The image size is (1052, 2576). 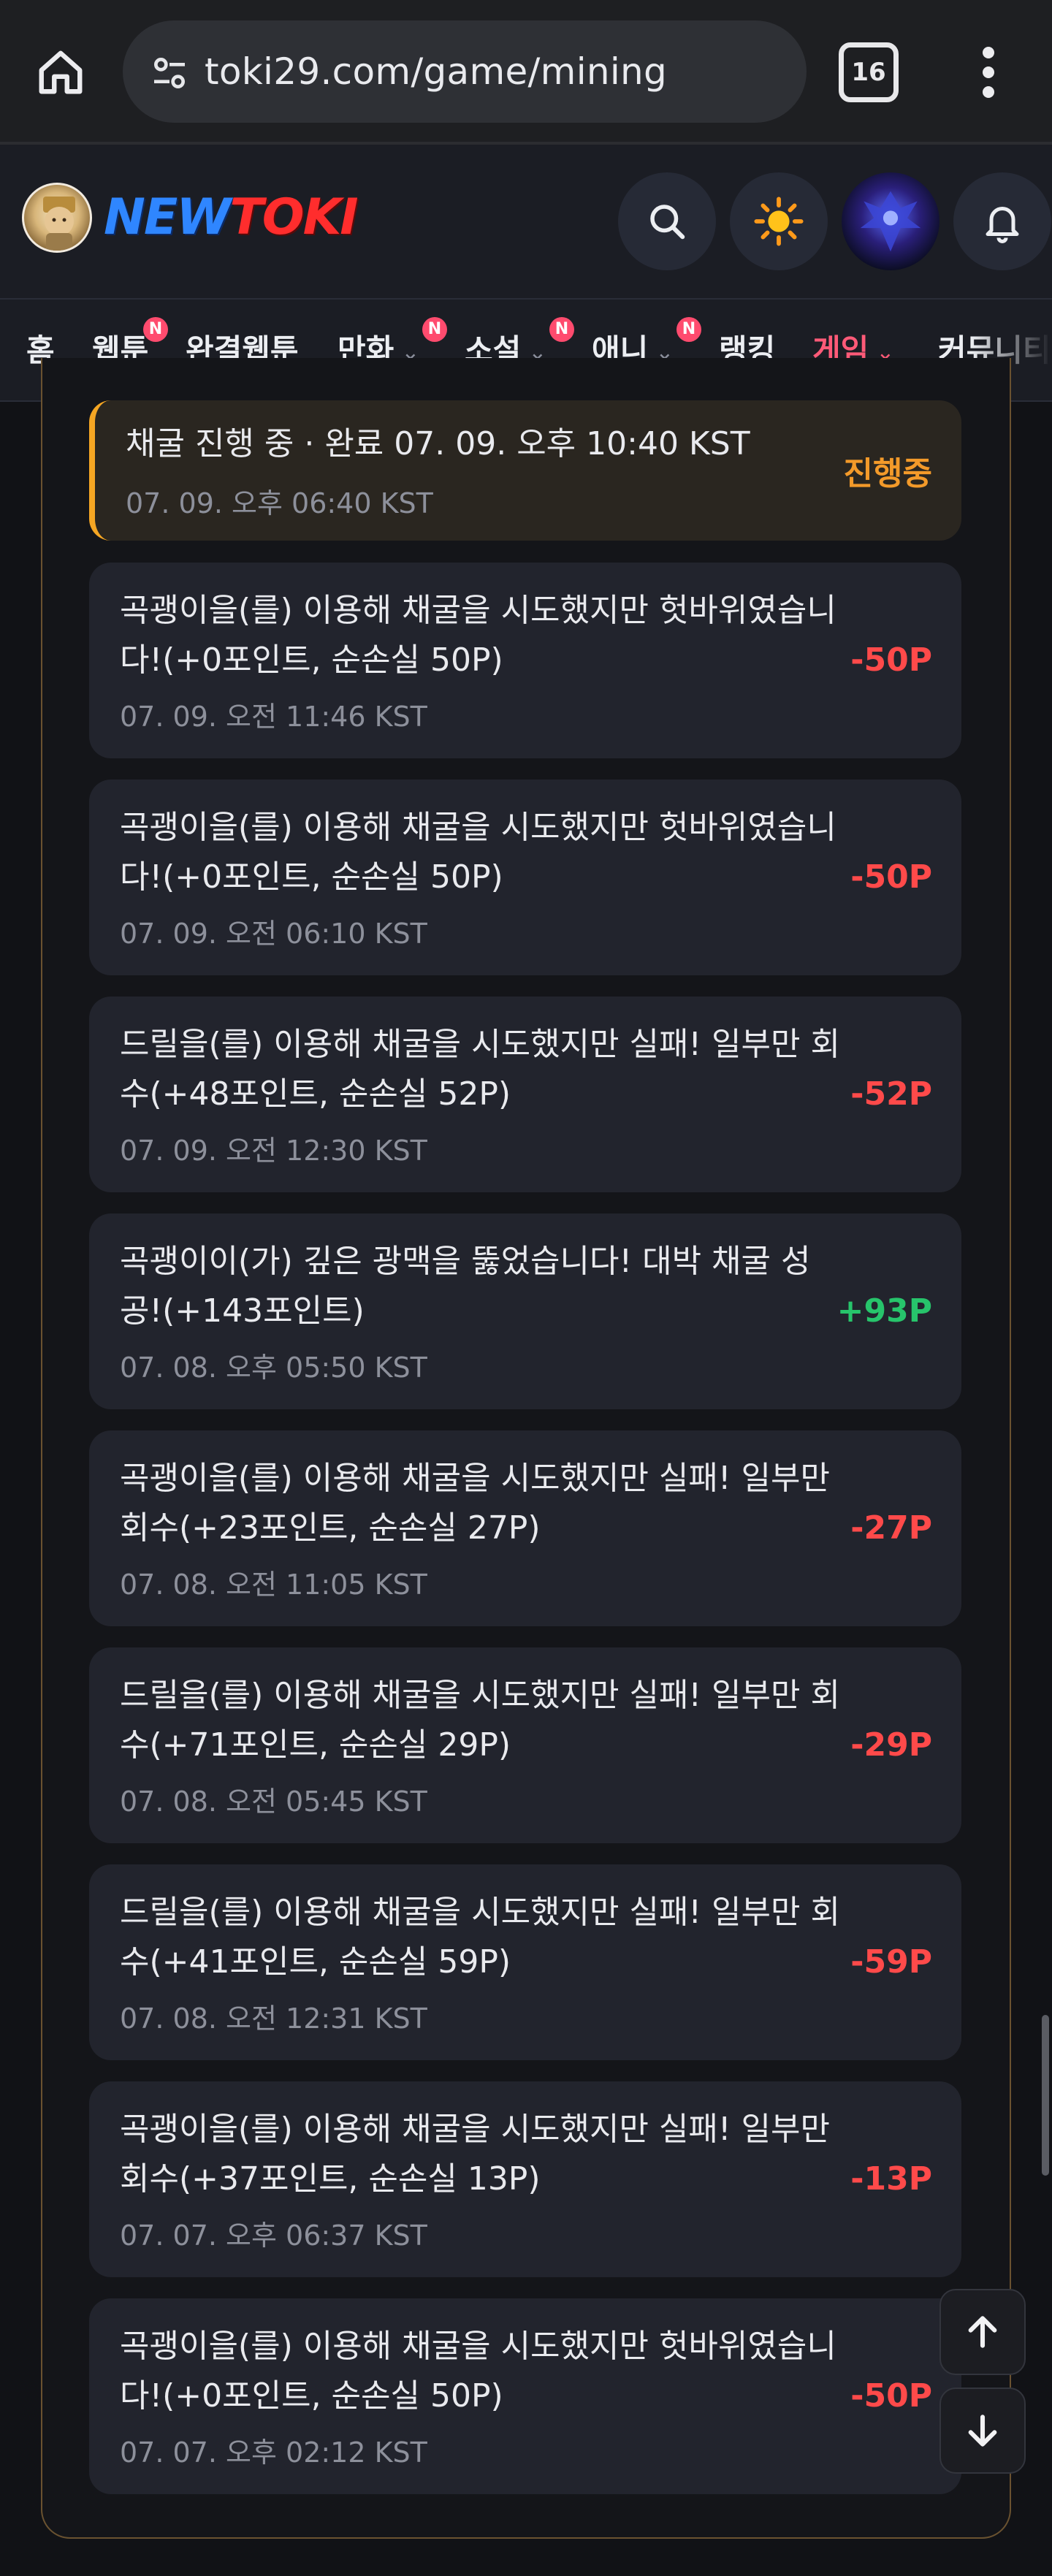 I want to click on record-time: 07. 09. 오전 11:46 KST, so click(x=273, y=717).